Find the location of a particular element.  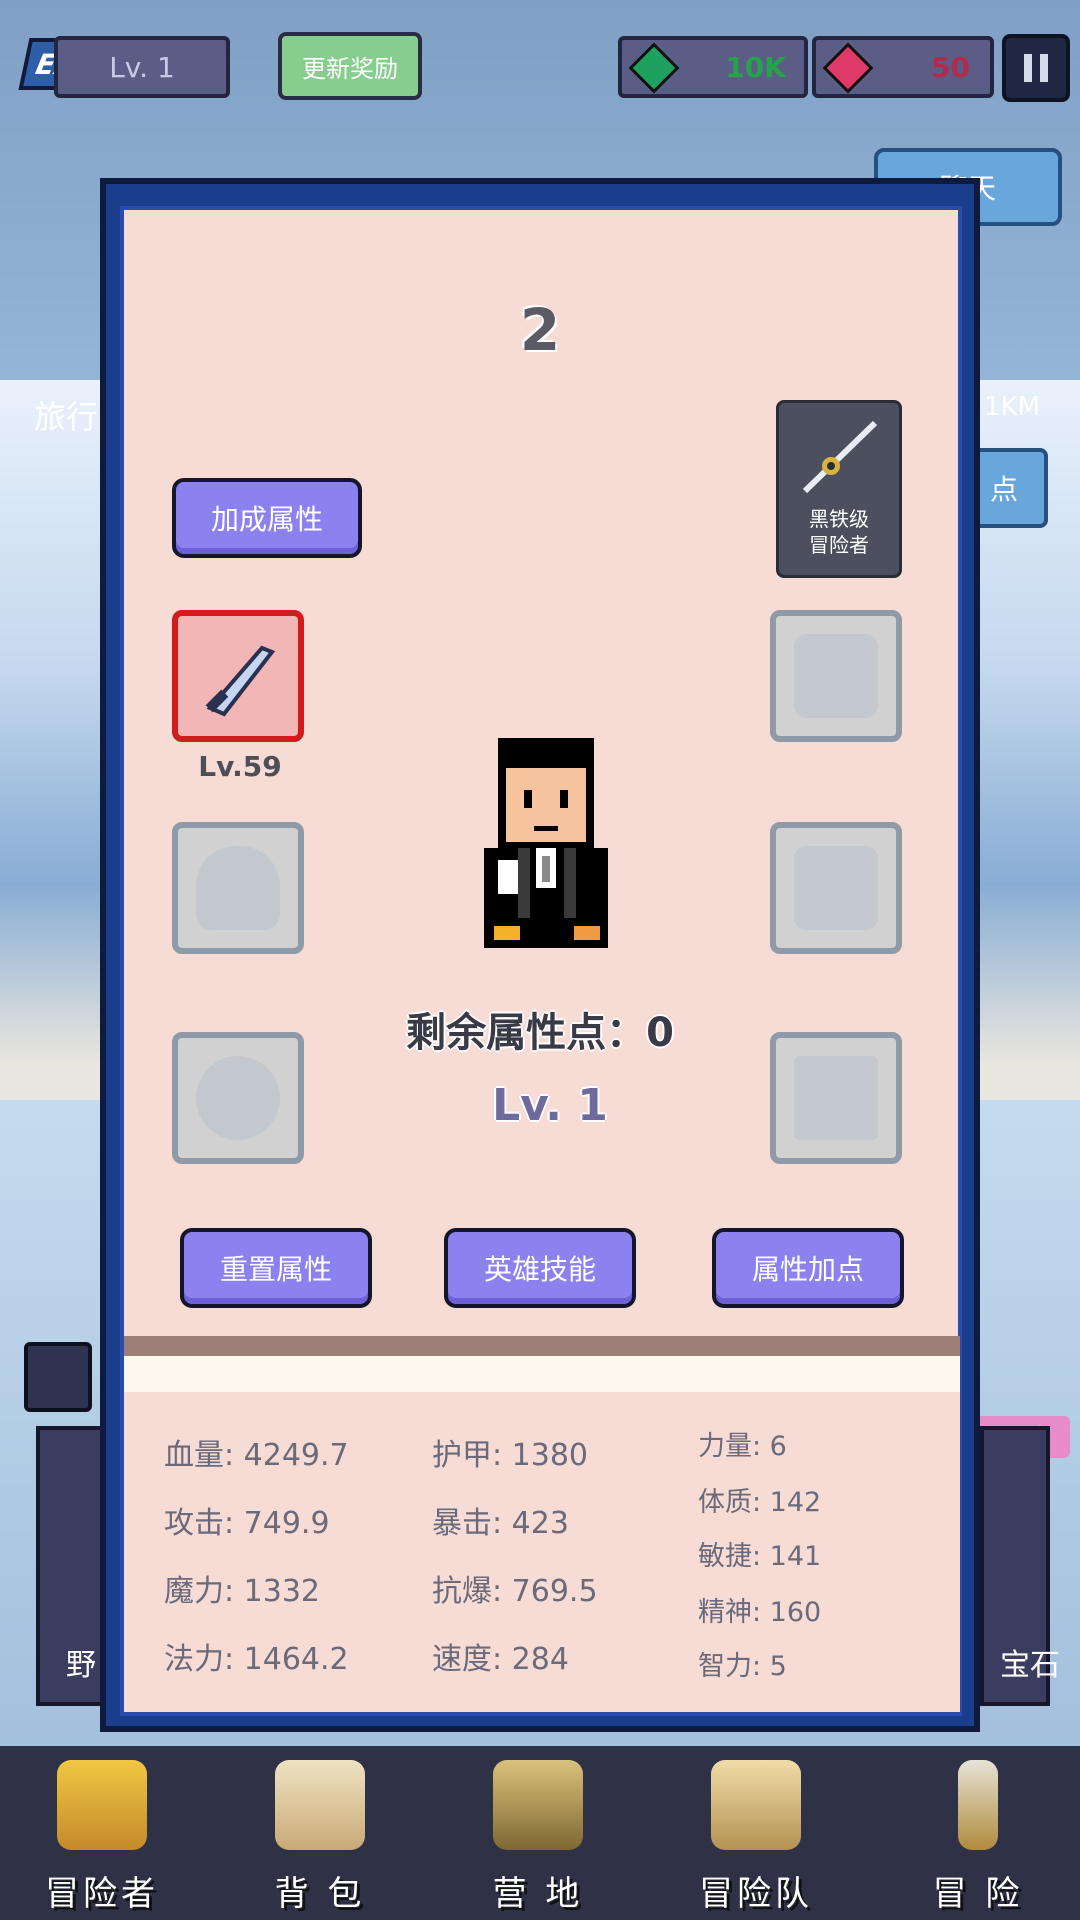

armor-slot is located at coordinates (836, 888).